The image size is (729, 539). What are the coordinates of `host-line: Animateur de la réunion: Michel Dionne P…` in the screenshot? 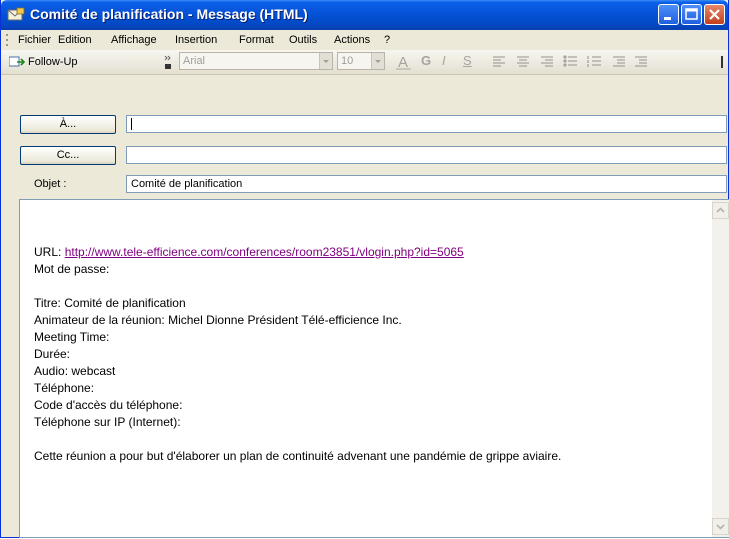 It's located at (218, 320).